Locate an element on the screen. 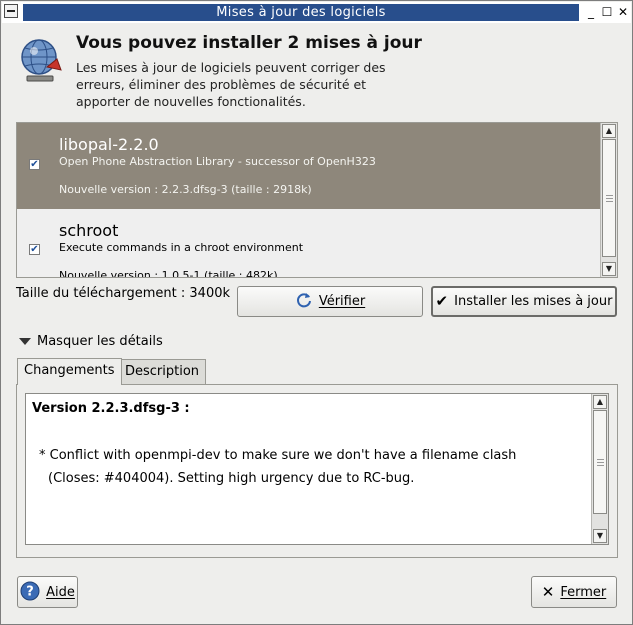 The width and height of the screenshot is (633, 625). maximize-button: ☐ is located at coordinates (607, 12).